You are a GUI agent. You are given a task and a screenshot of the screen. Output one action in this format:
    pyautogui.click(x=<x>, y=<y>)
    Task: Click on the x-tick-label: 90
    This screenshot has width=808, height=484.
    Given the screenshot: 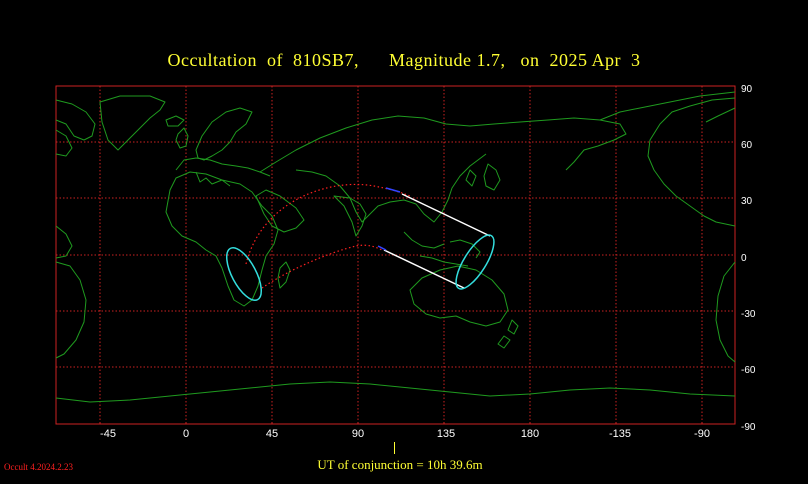 What is the action you would take?
    pyautogui.click(x=358, y=434)
    